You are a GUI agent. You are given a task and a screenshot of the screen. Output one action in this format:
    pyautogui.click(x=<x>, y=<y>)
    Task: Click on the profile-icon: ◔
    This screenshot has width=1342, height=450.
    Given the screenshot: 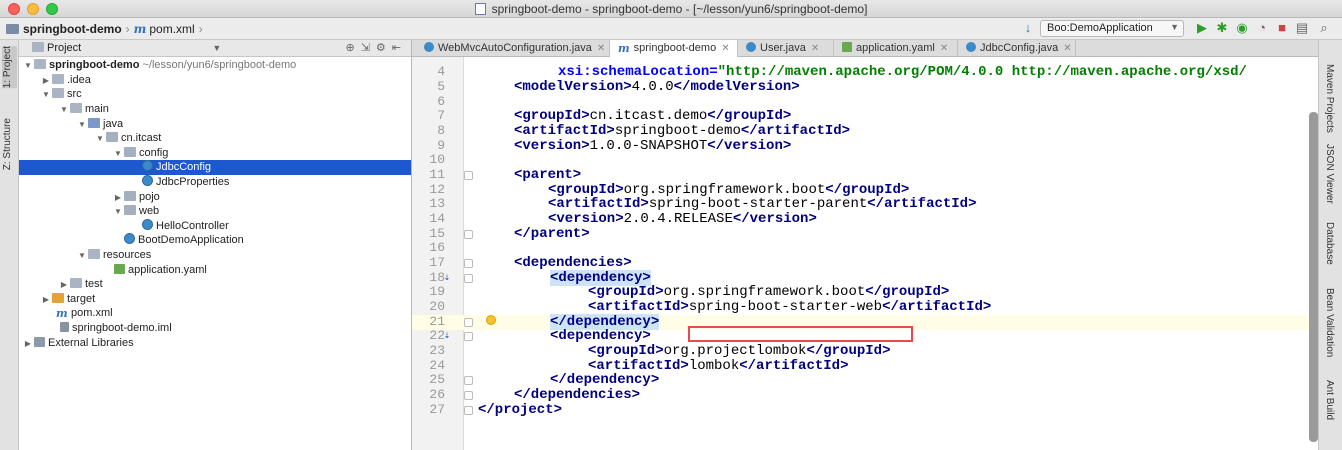 What is the action you would take?
    pyautogui.click(x=1262, y=28)
    